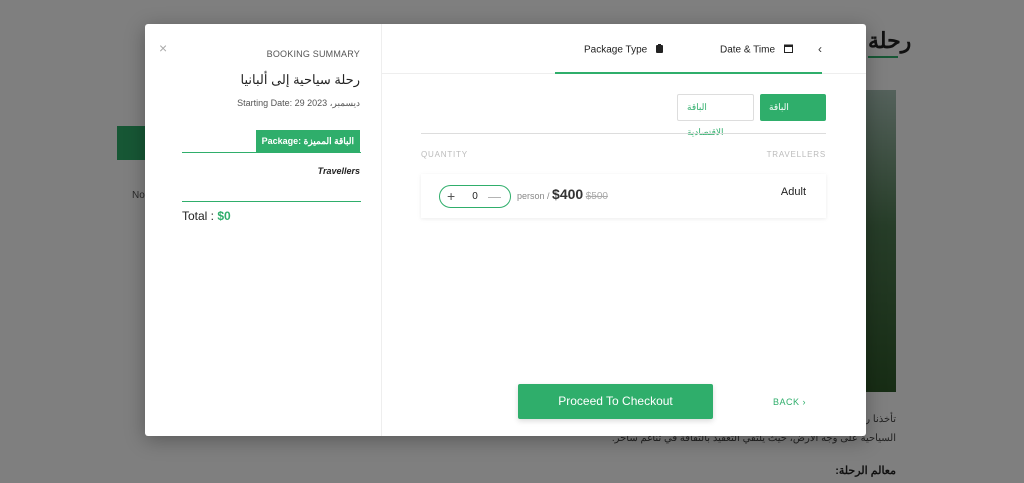 This screenshot has height=483, width=1024. What do you see at coordinates (298, 103) in the screenshot?
I see `starting-date: Starting Date: 29 ديسمبر، 2023` at bounding box center [298, 103].